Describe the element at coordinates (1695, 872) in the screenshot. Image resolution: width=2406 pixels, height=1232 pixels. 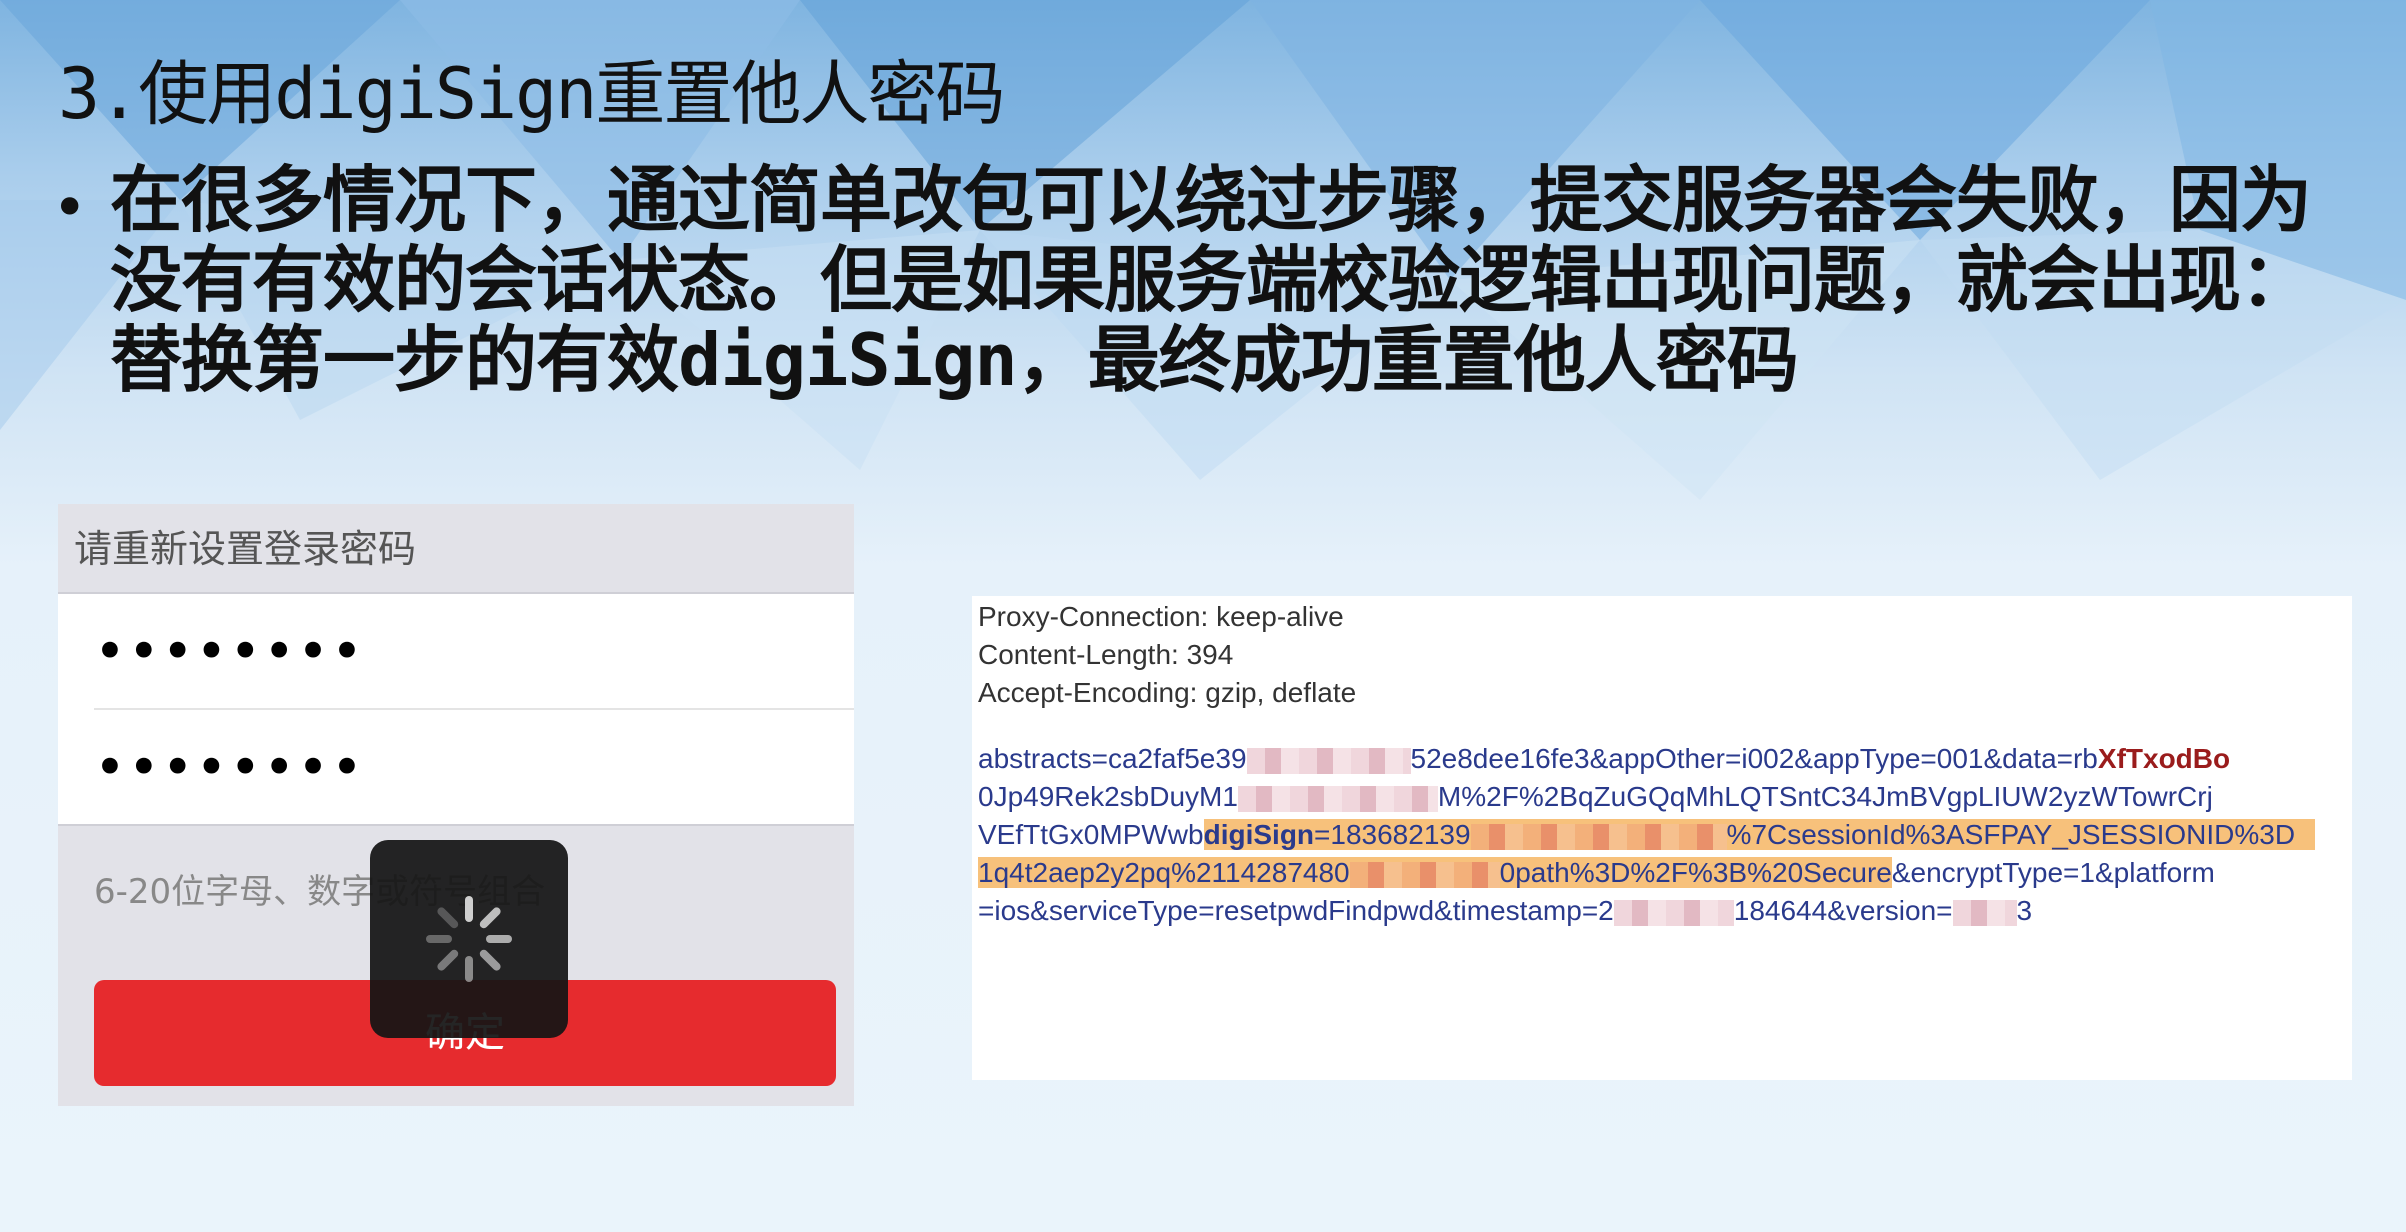
I see `body-text: 0path%3D%2F%3B%20Secure` at that location.